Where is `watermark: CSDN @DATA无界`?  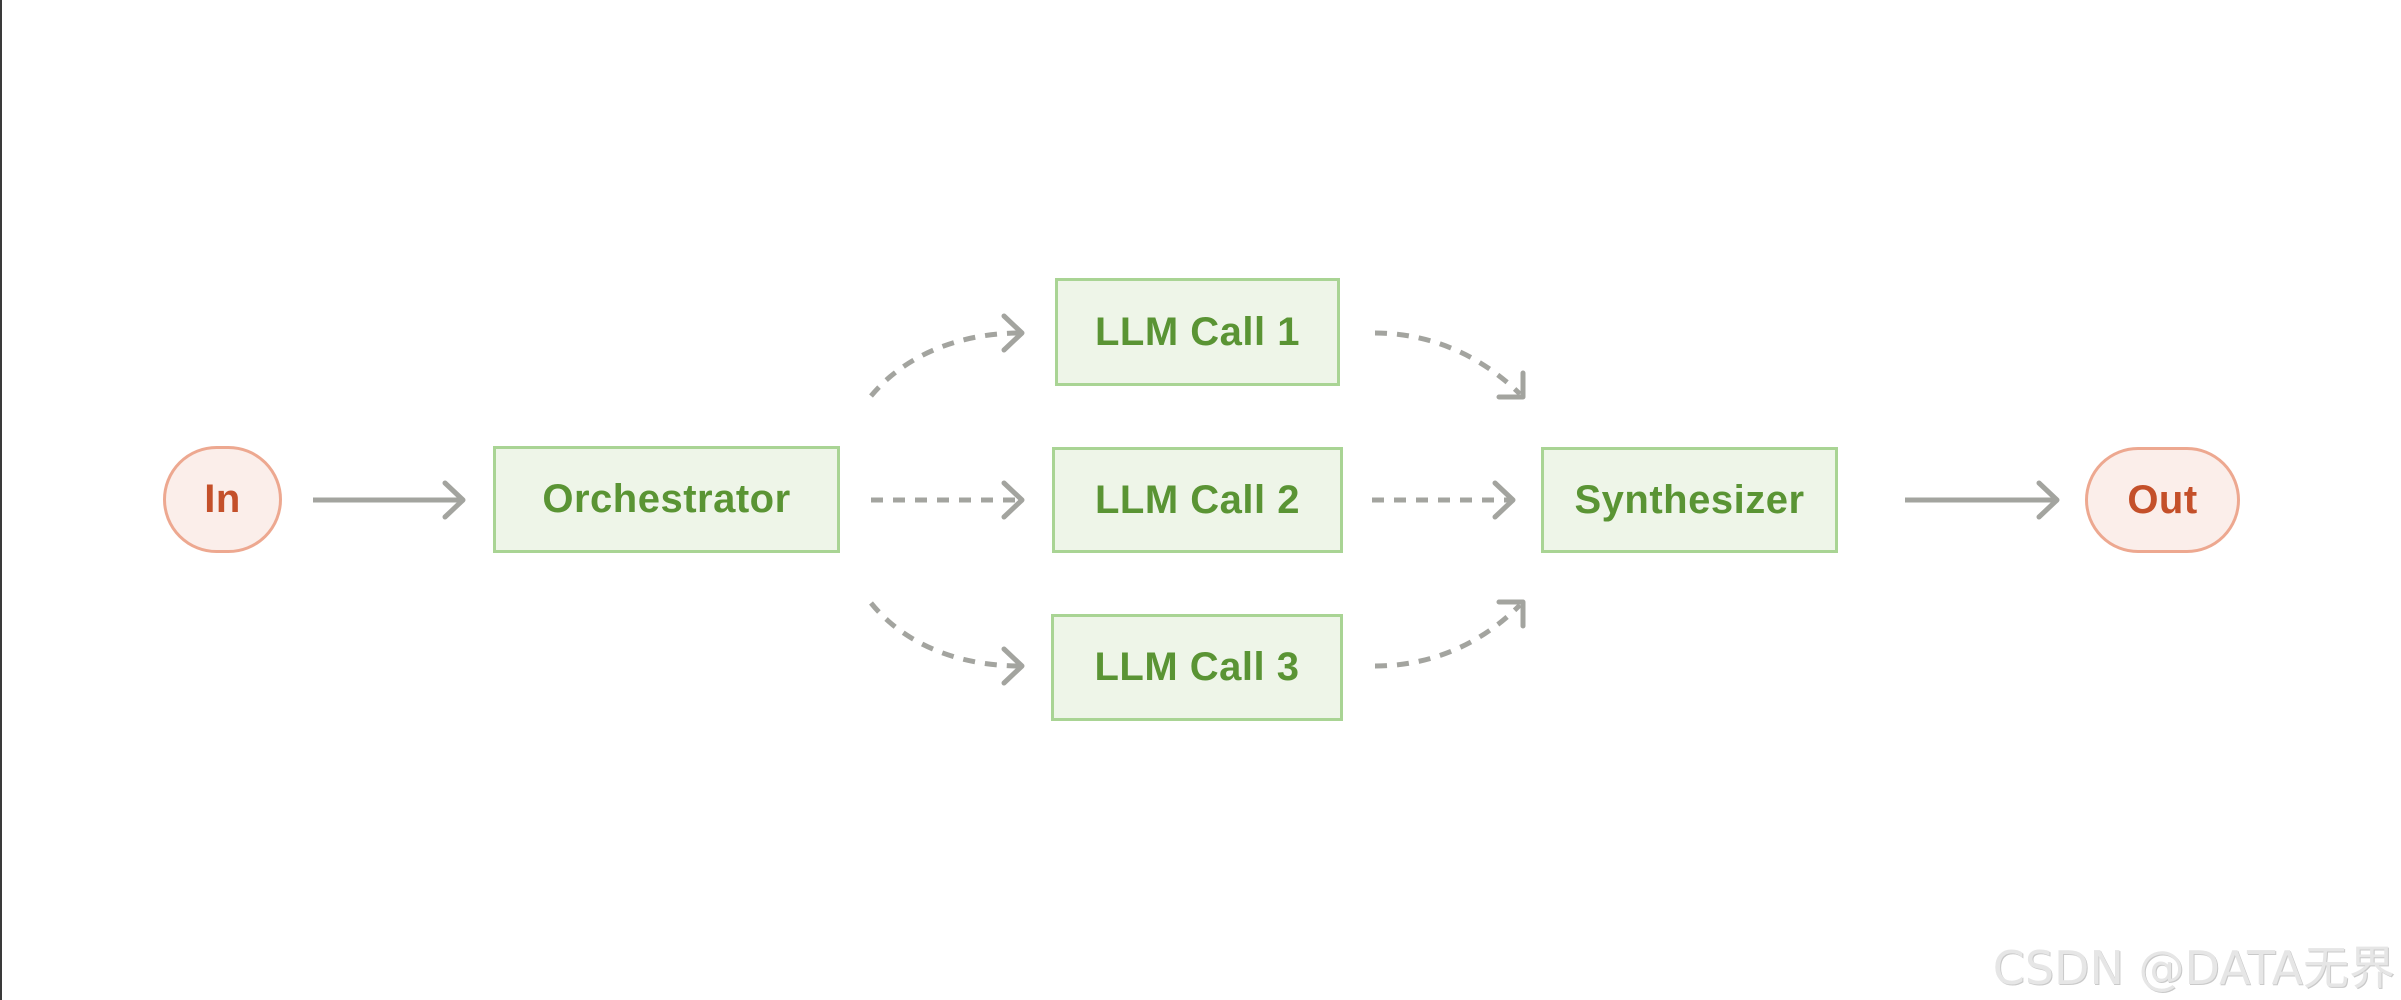
watermark: CSDN @DATA无界 is located at coordinates (2193, 968).